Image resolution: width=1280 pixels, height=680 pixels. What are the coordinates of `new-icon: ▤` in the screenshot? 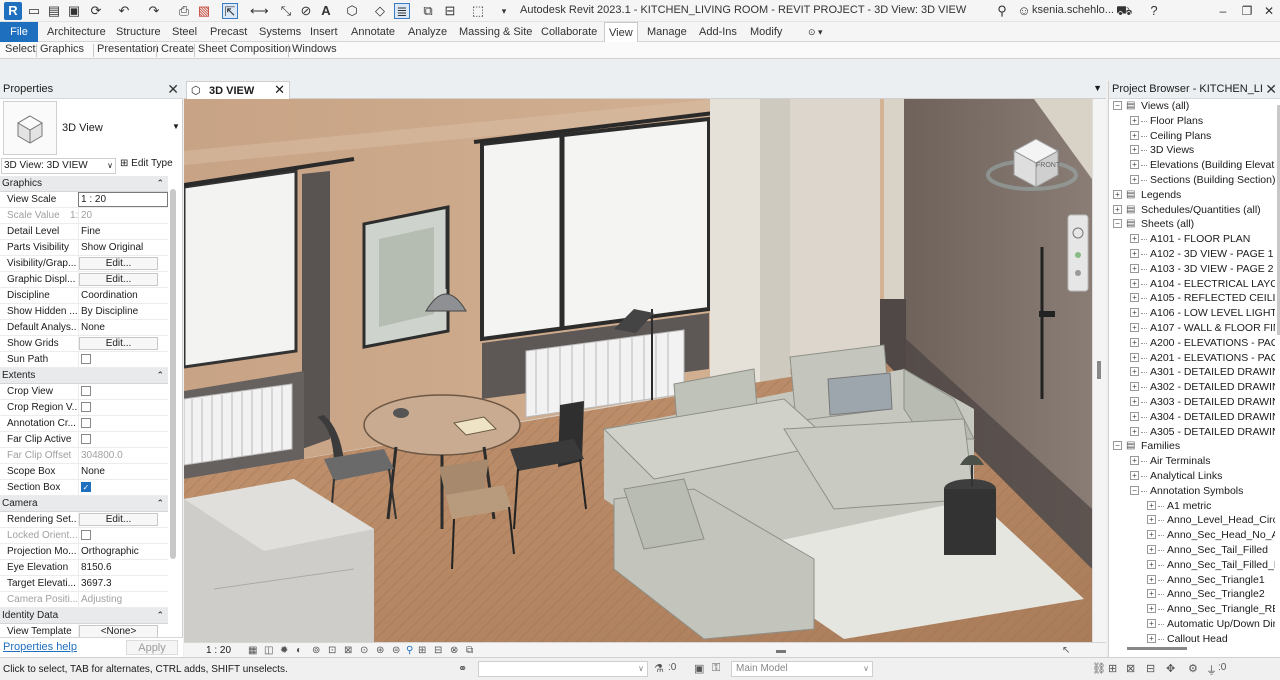 It's located at (54, 11).